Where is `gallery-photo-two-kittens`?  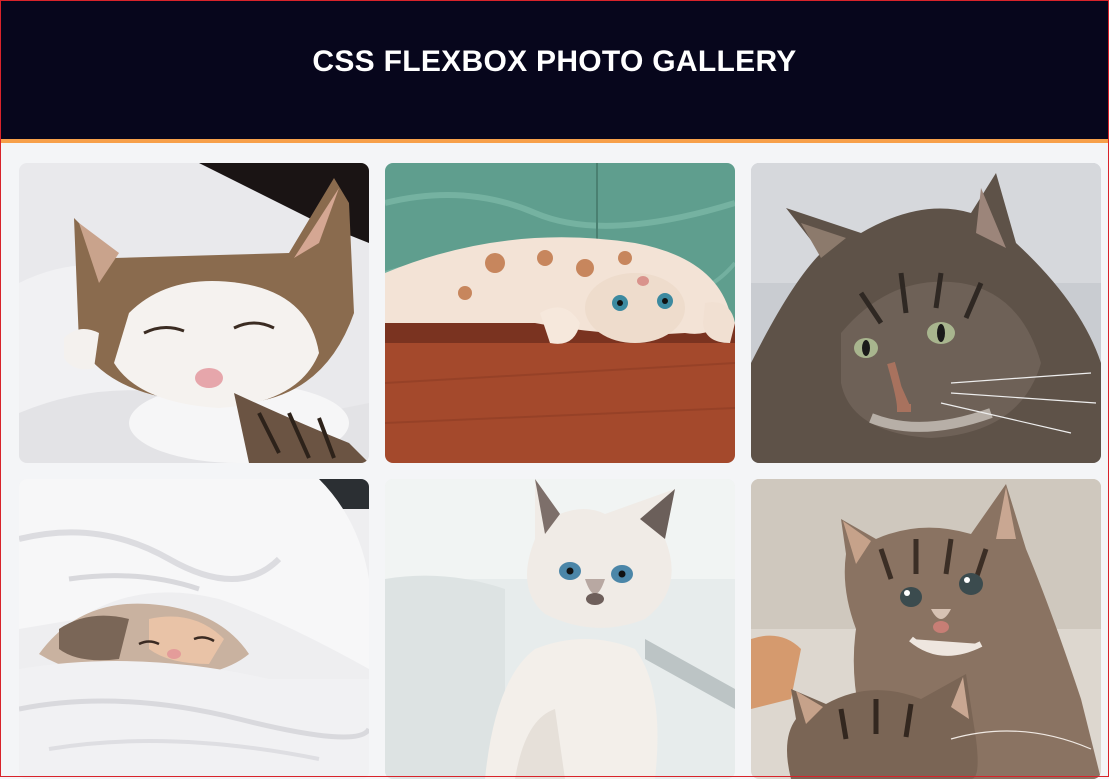
gallery-photo-two-kittens is located at coordinates (926, 629).